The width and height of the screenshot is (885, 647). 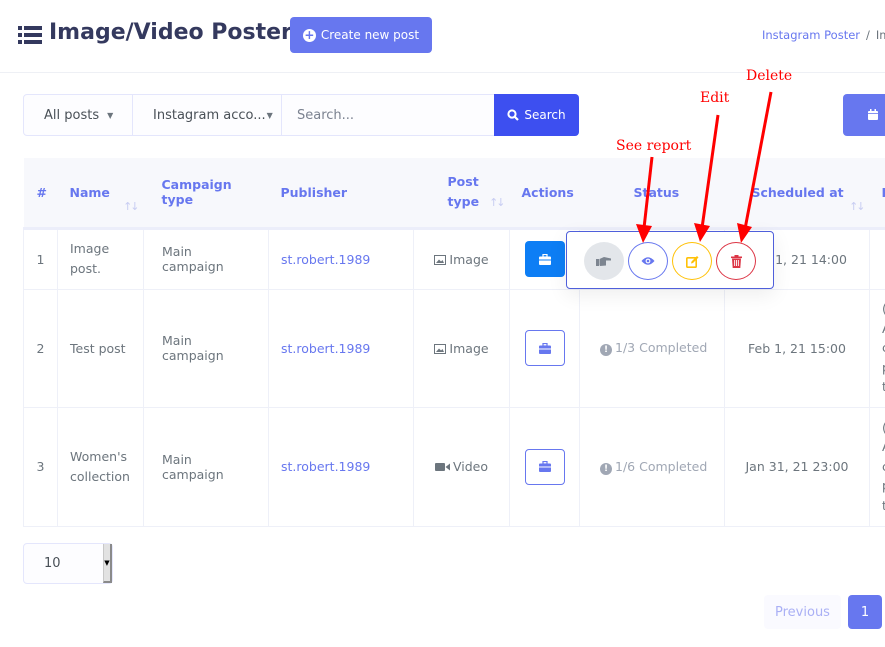 I want to click on row-number: 3, so click(x=40, y=466).